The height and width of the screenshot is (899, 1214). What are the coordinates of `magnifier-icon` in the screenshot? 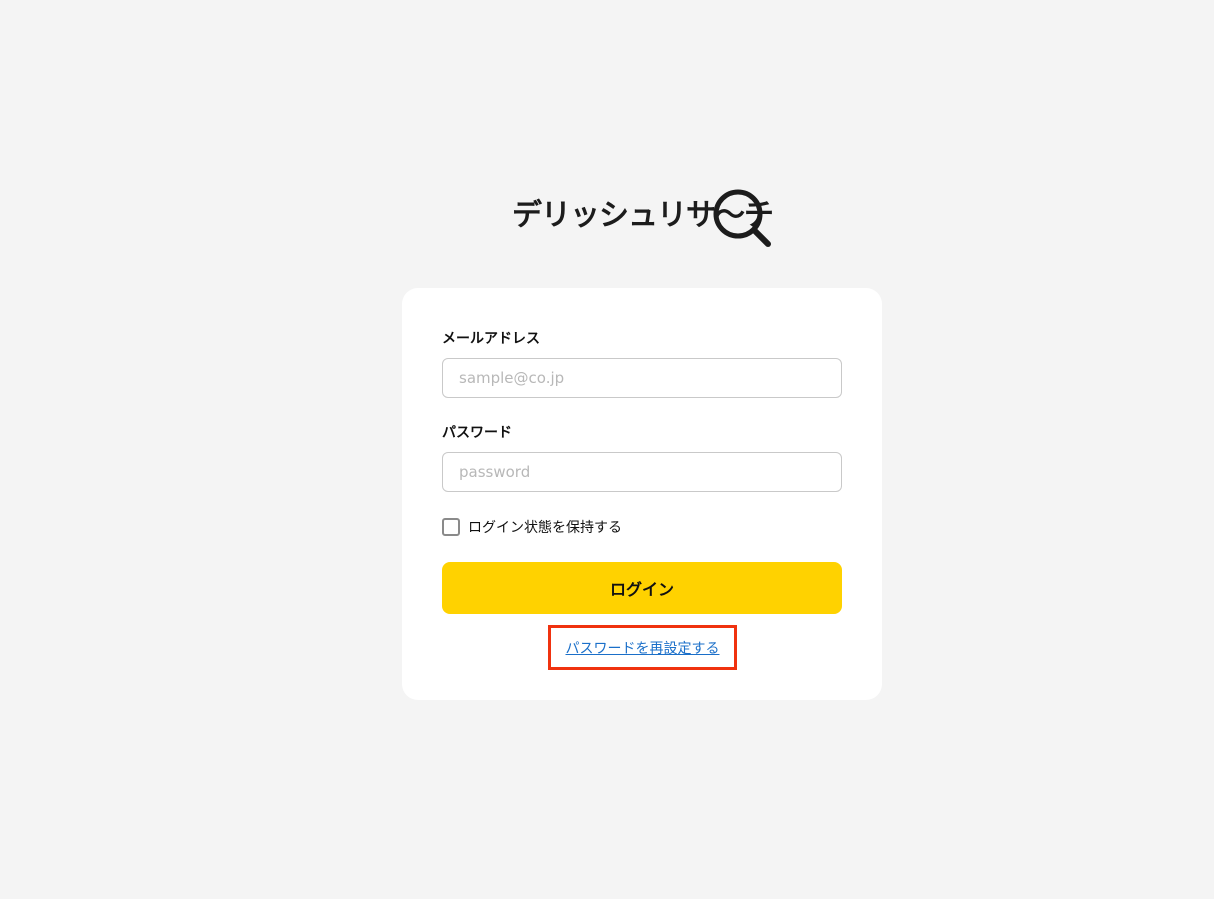 It's located at (742, 218).